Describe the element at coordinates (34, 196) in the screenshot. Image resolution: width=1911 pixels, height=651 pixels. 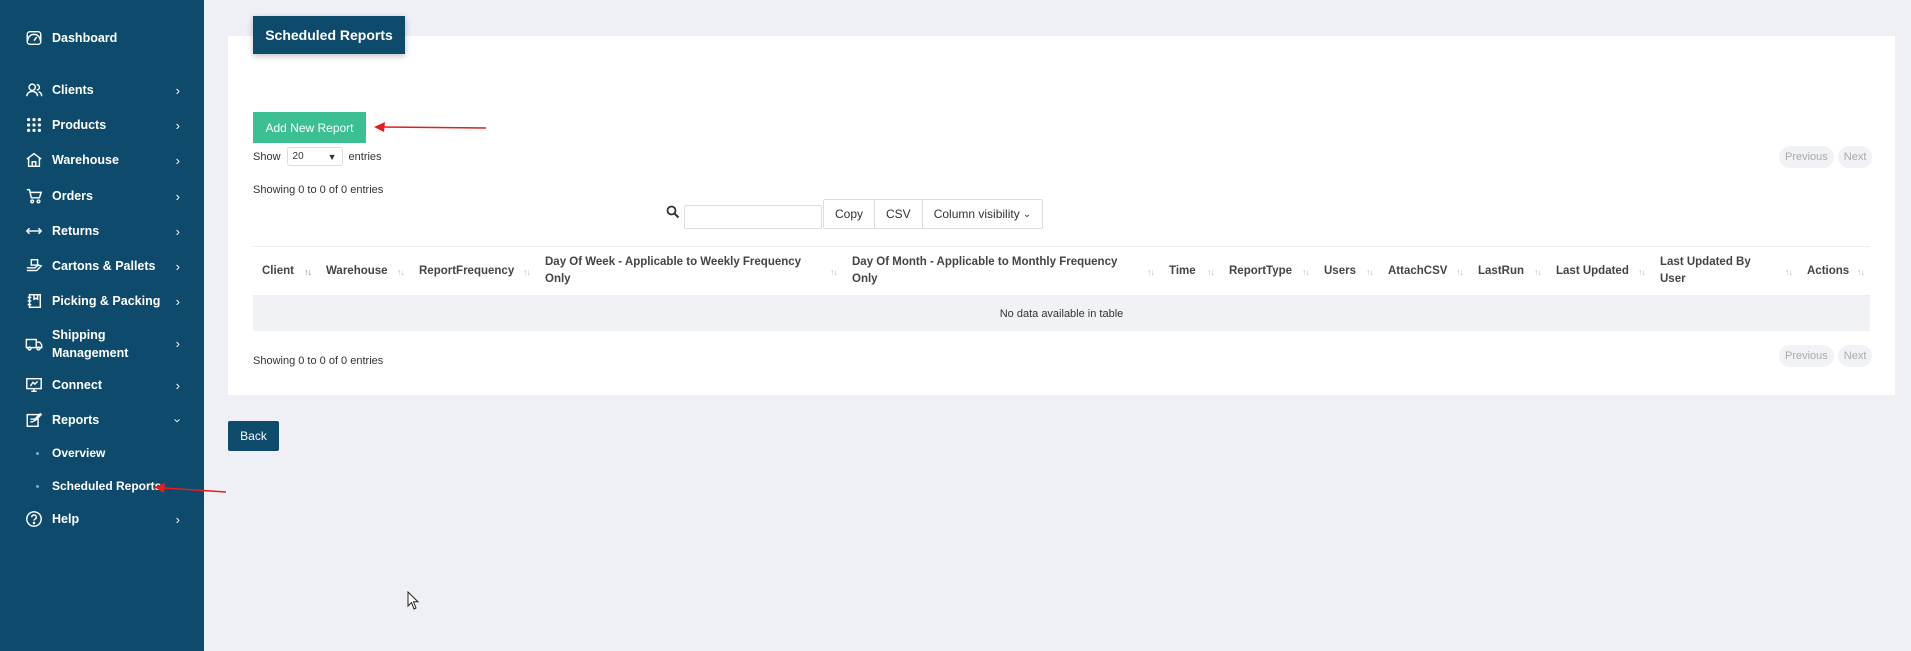
I see `orders-icon` at that location.